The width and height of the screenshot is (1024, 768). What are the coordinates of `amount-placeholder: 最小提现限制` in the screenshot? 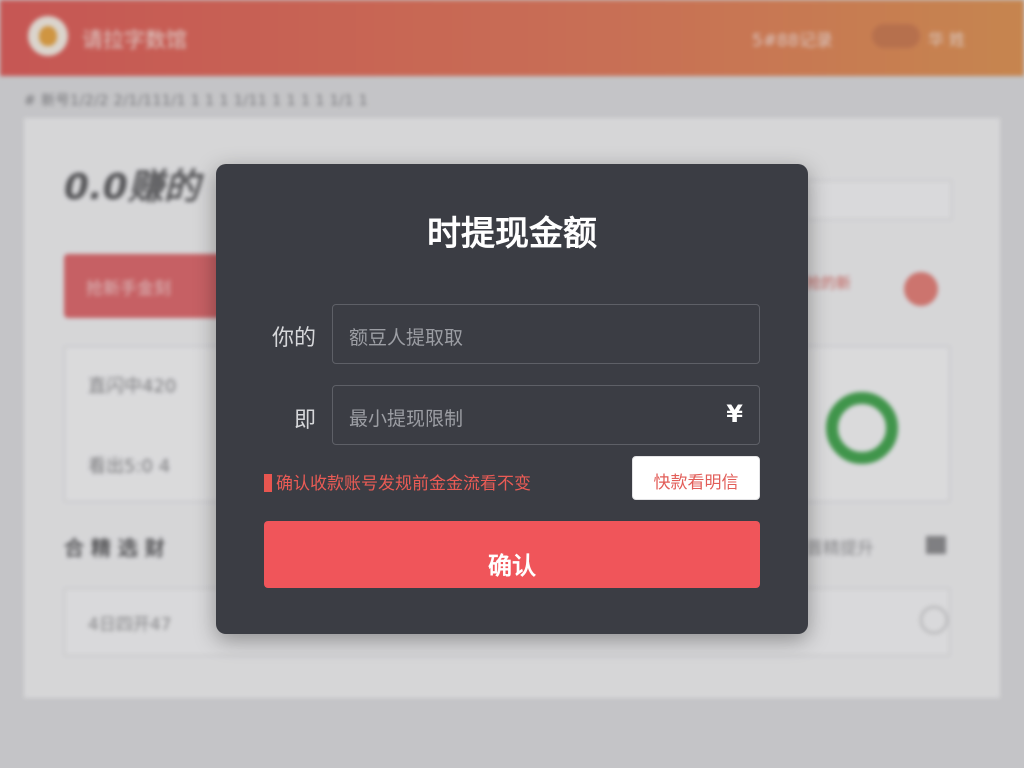 It's located at (406, 419).